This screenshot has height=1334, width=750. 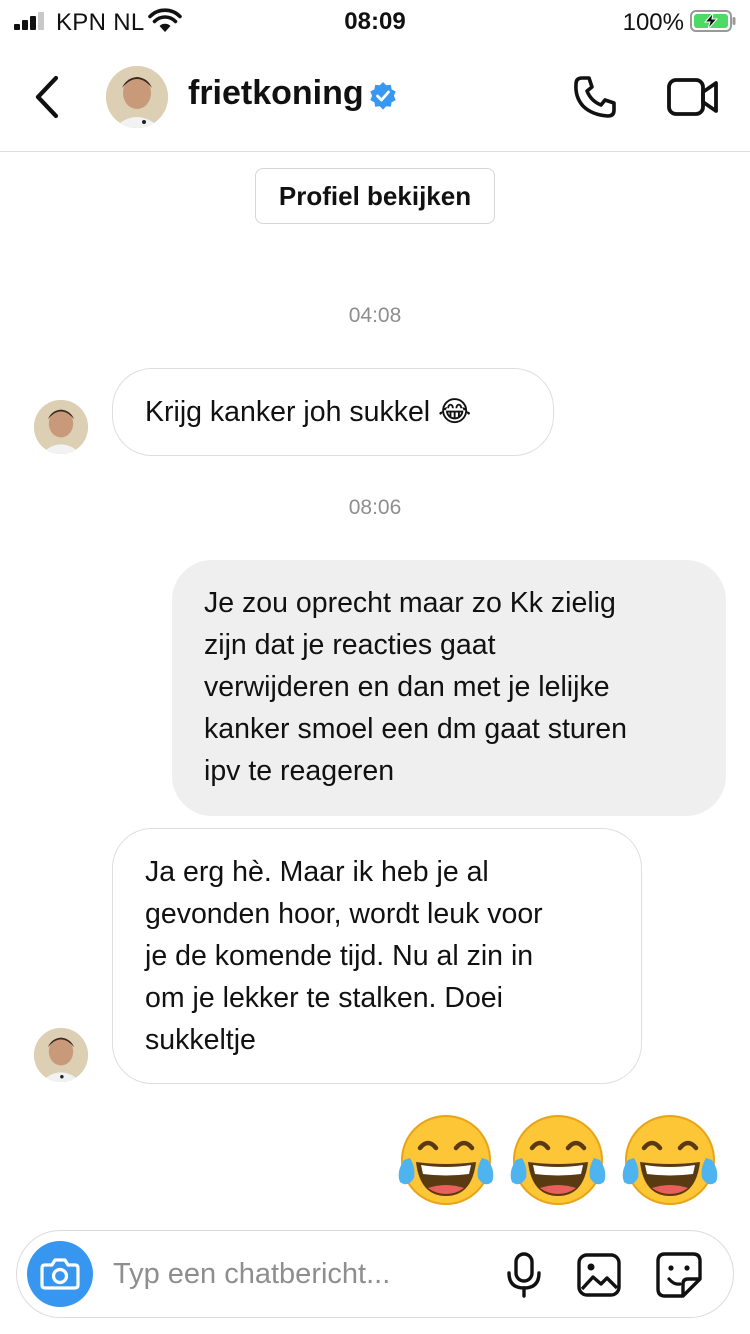 I want to click on battery-charging-icon, so click(x=713, y=21).